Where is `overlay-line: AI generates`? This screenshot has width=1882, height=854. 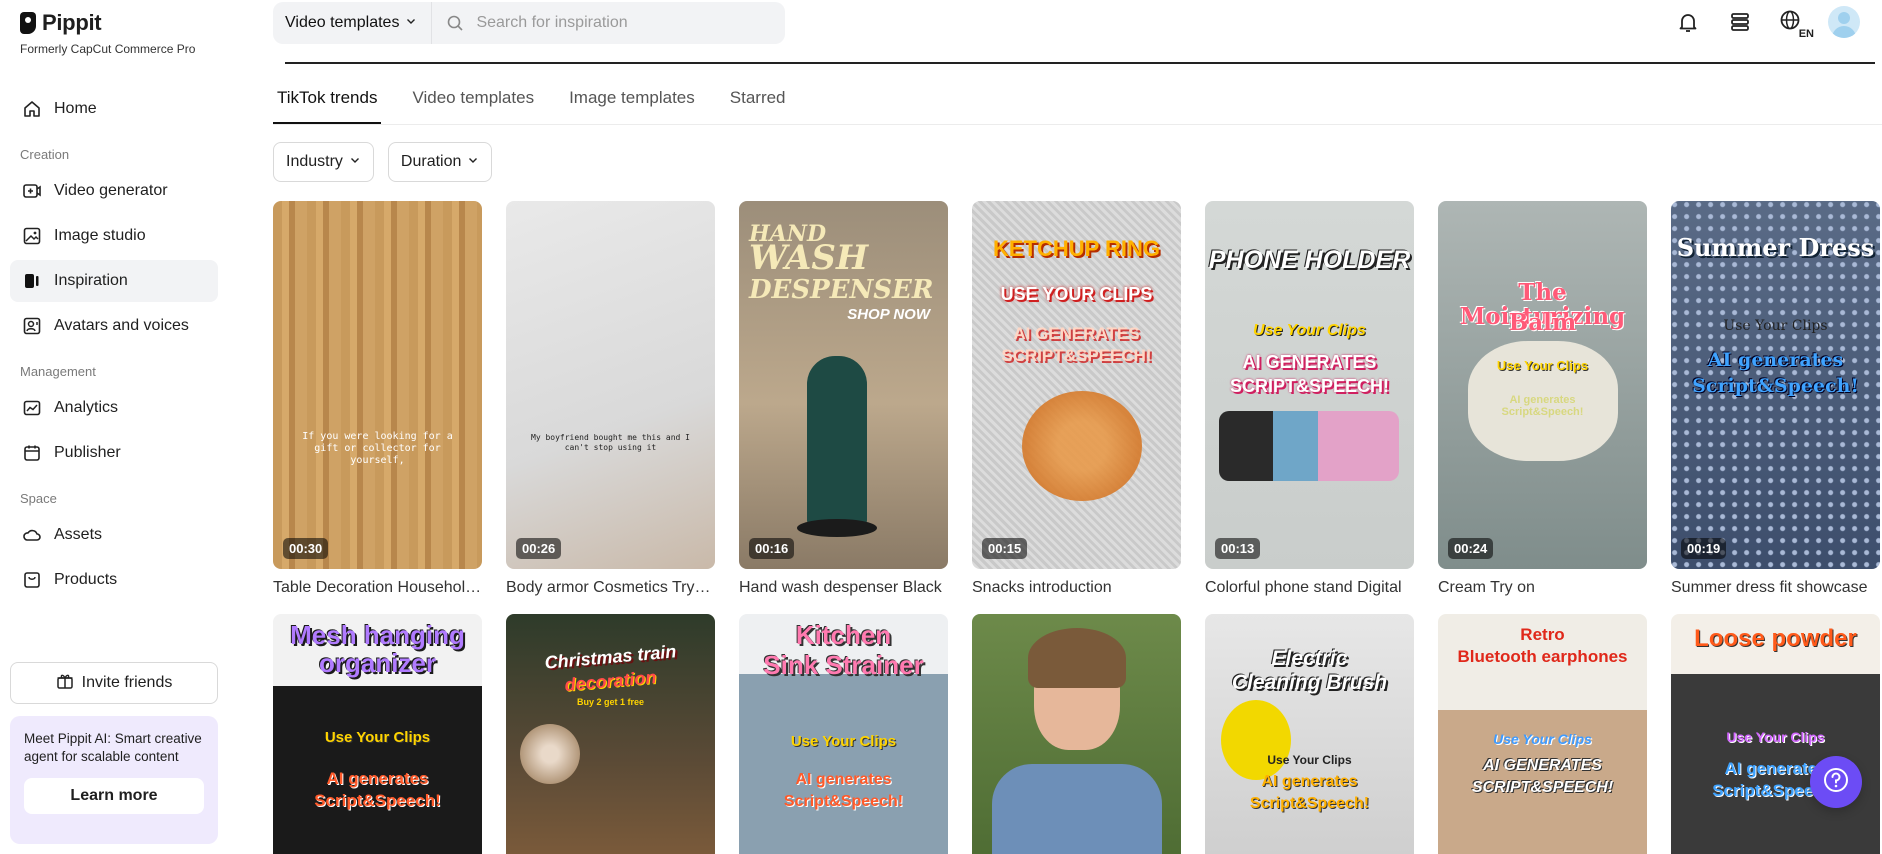
overlay-line: AI generates is located at coordinates (843, 779).